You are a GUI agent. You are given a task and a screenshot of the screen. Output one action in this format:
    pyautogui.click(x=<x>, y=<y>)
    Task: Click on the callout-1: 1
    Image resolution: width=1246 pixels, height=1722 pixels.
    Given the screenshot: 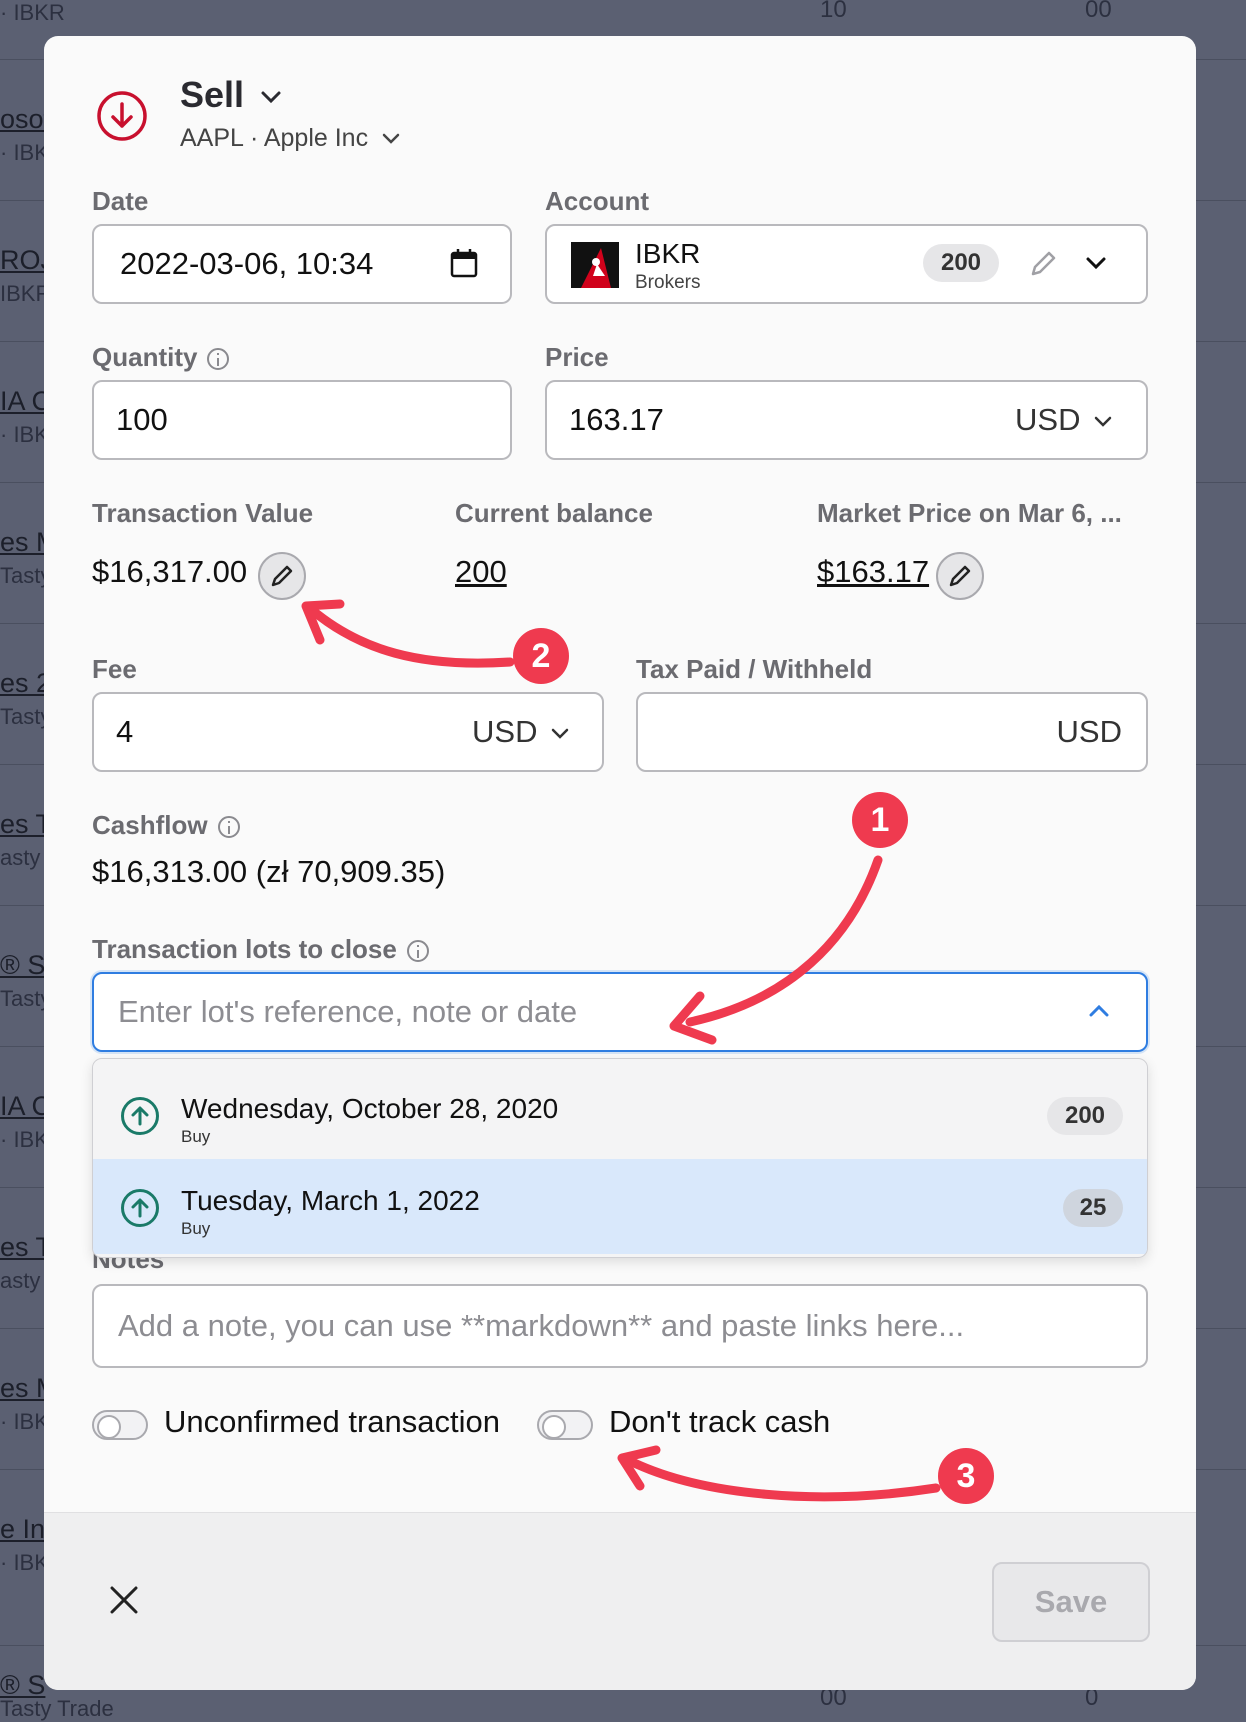 What is the action you would take?
    pyautogui.click(x=880, y=820)
    